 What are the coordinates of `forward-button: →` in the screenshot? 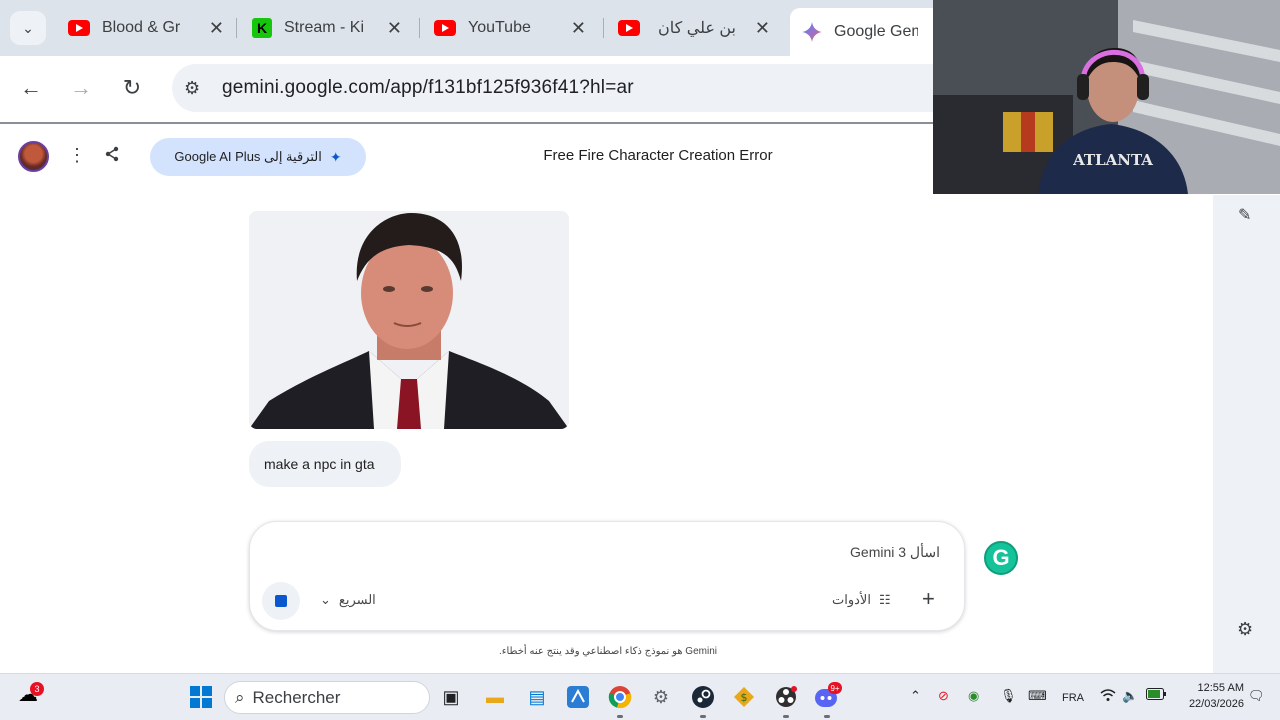 It's located at (81, 88).